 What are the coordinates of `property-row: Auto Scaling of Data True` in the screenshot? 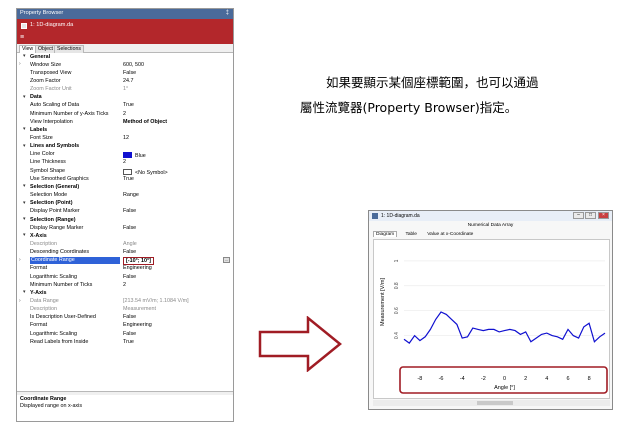 It's located at (125, 106).